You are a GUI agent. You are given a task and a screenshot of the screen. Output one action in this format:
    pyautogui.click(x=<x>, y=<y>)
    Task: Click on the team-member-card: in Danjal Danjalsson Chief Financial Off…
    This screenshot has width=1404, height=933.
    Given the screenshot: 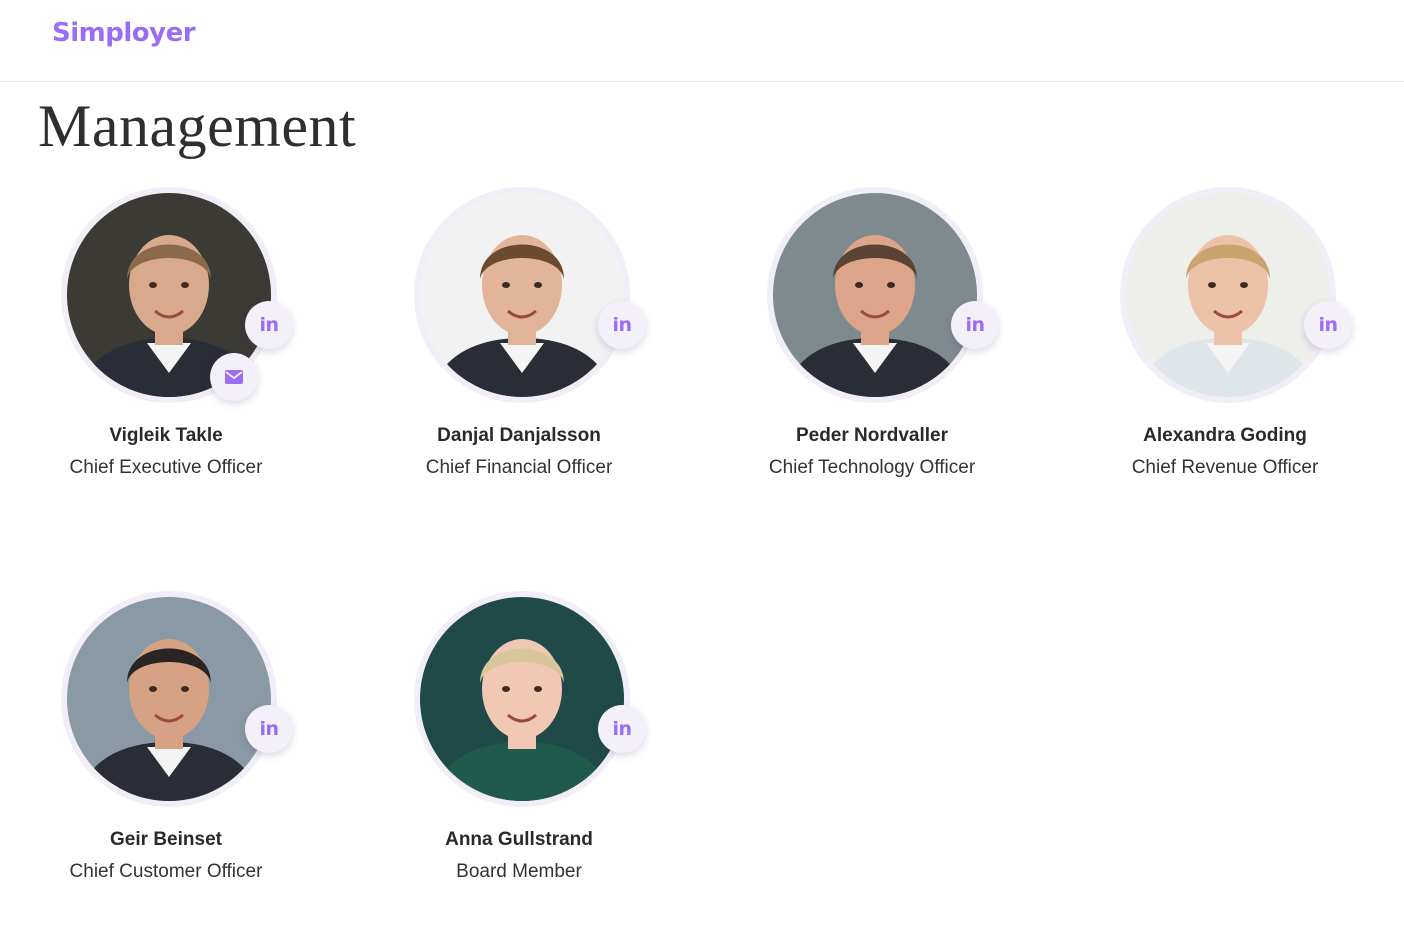 What is the action you would take?
    pyautogui.click(x=519, y=347)
    